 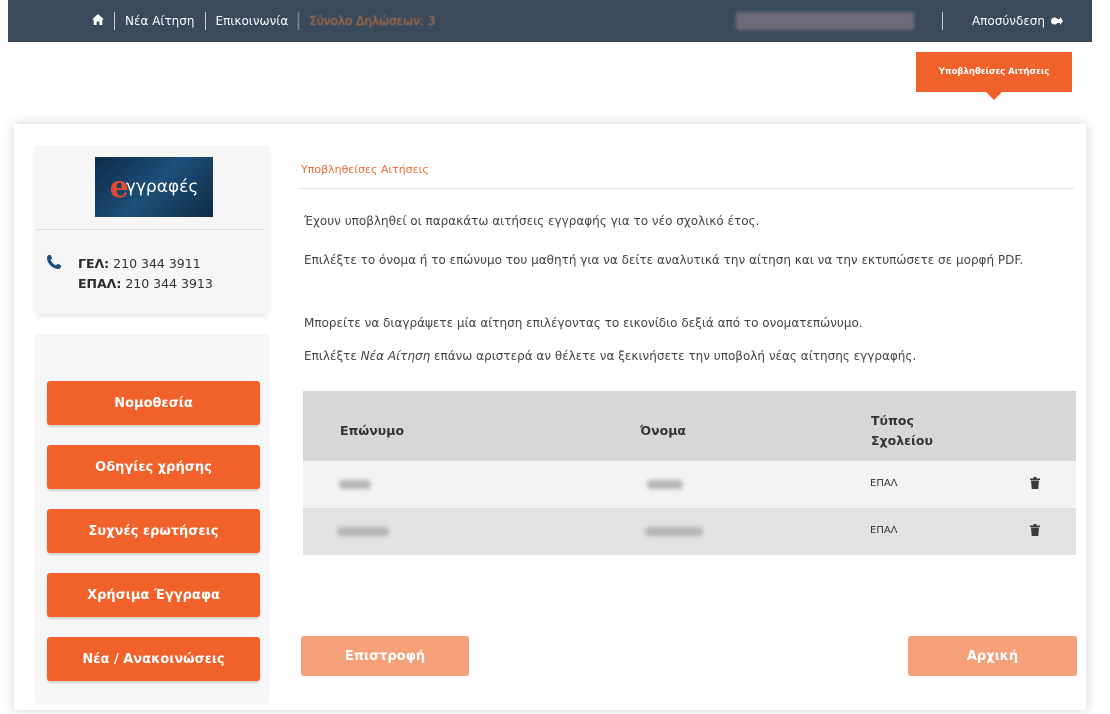 I want to click on page-title: Υποβληθείσες Αιτήσεις, so click(x=365, y=169).